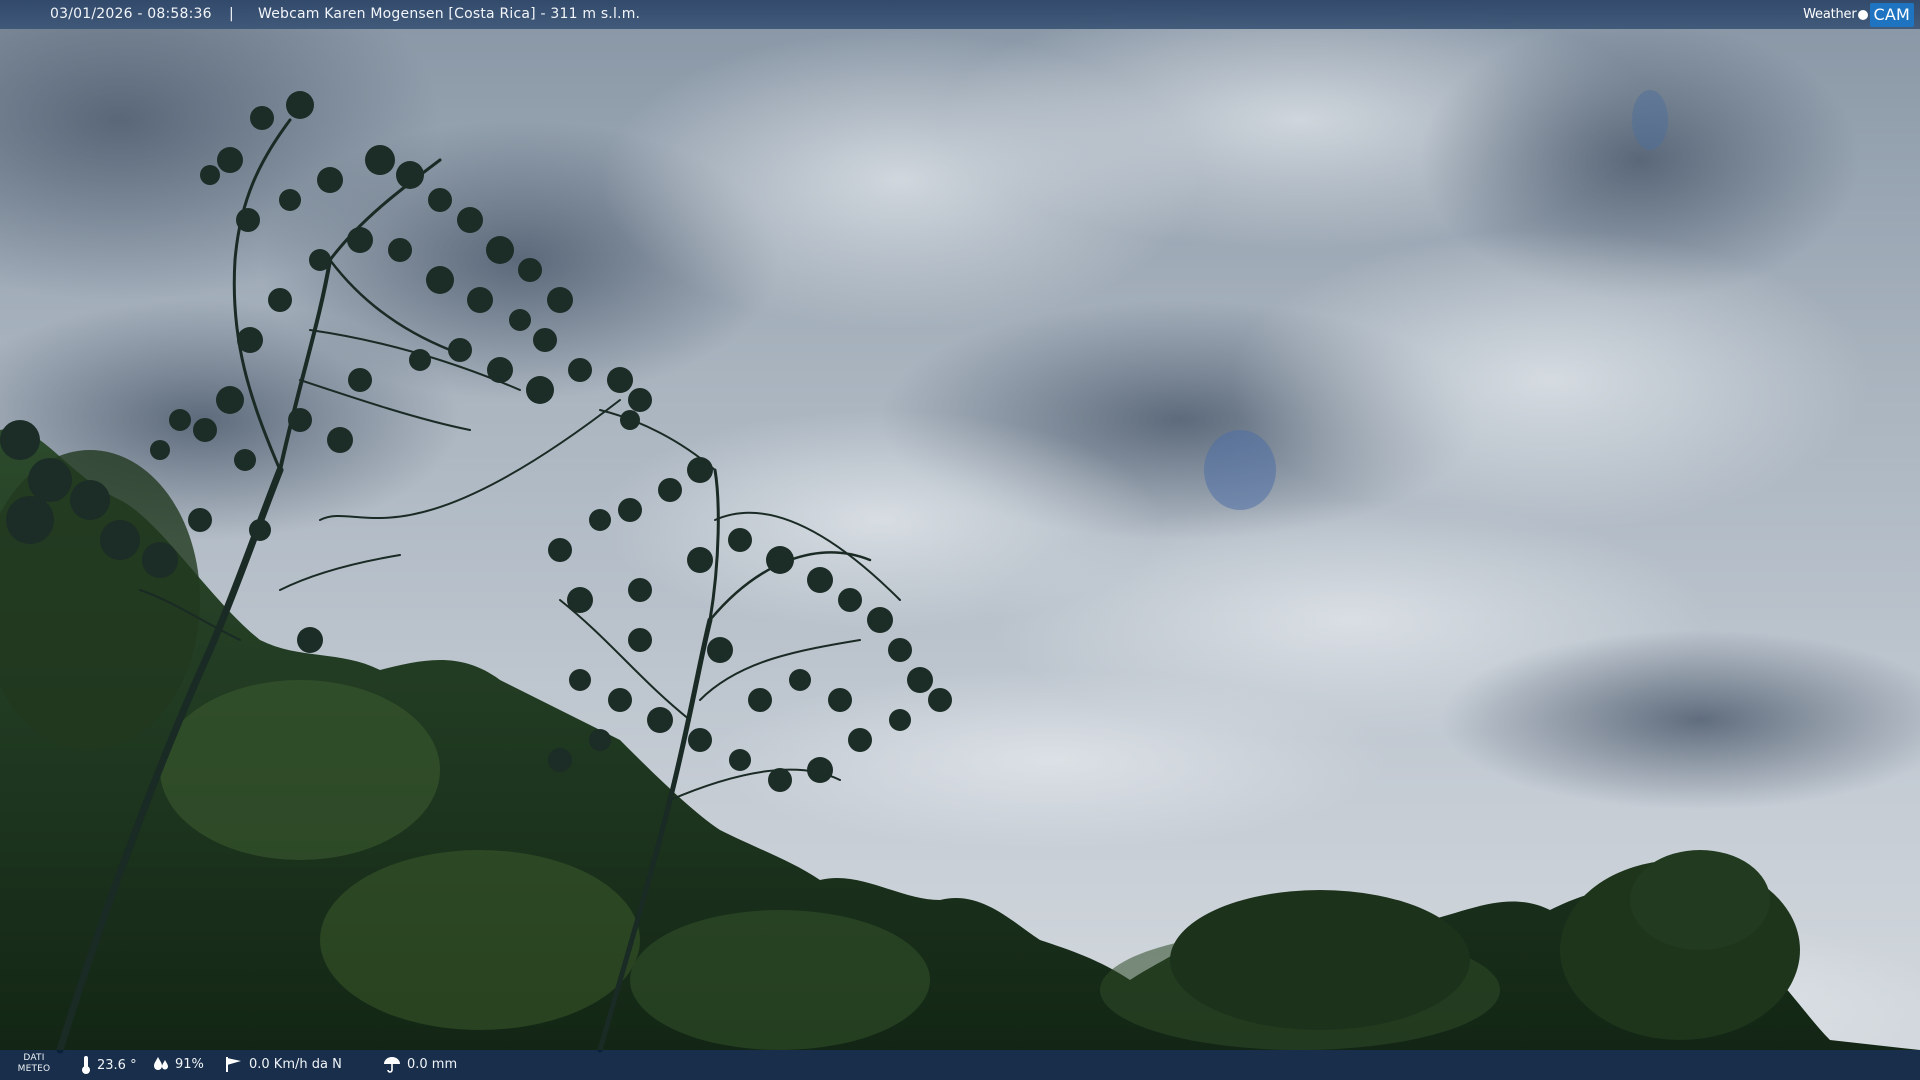 The height and width of the screenshot is (1080, 1920). I want to click on wind-reading: 0.0 Km/h da N, so click(283, 1064).